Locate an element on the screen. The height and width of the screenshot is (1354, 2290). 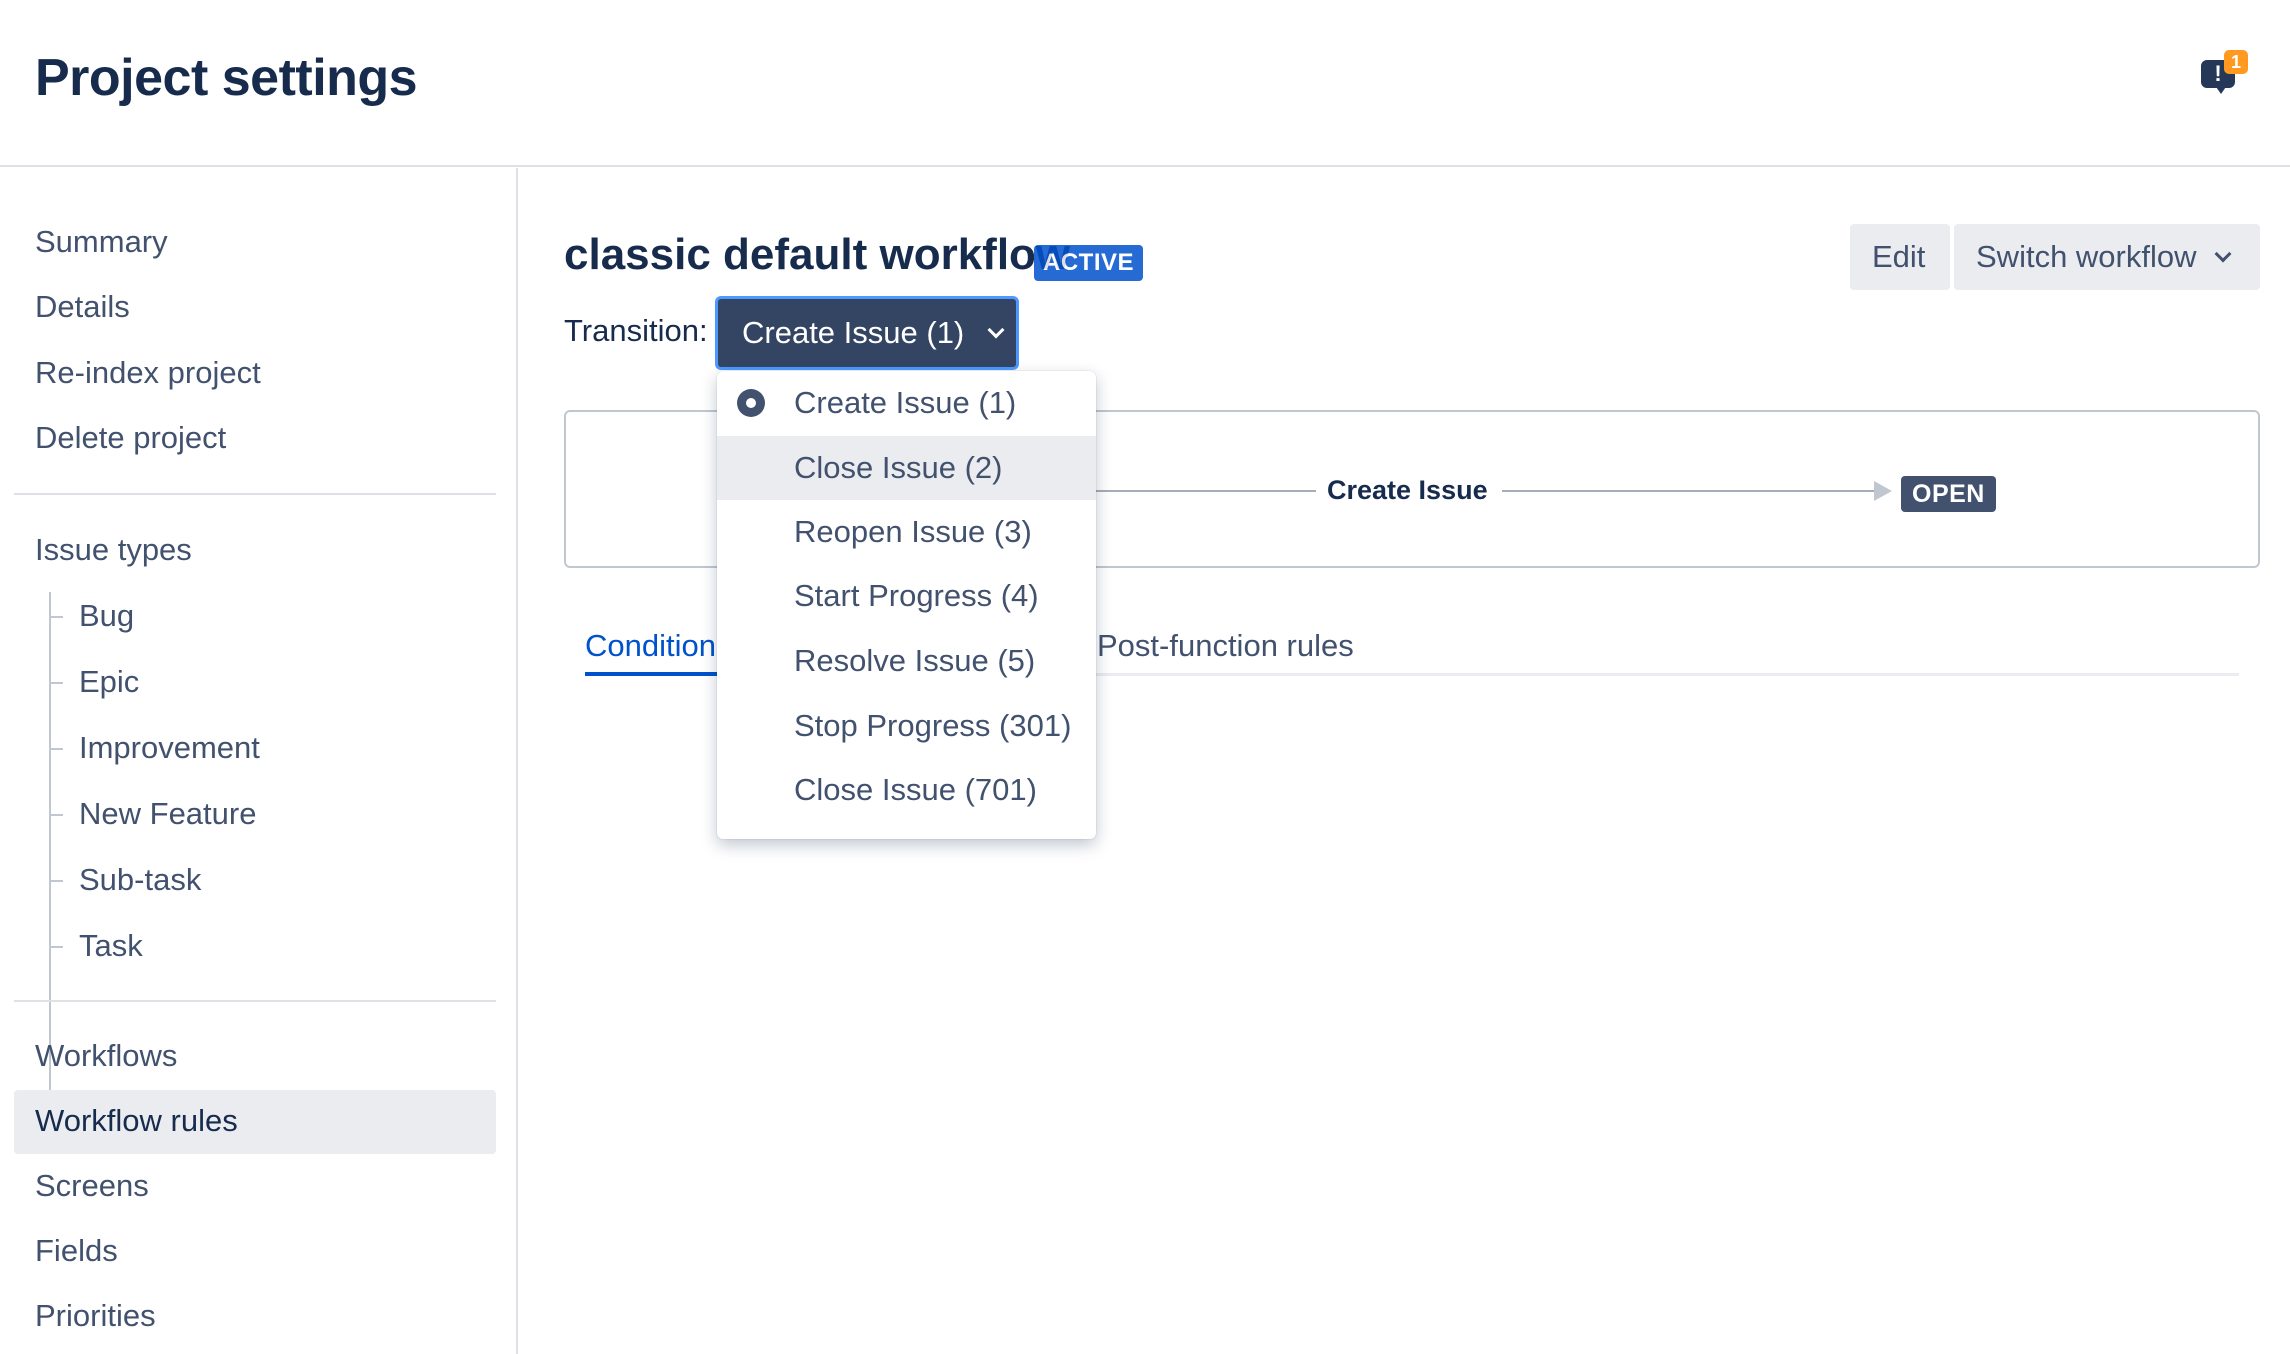
transition-select-value: Create Issue (1) is located at coordinates (853, 332).